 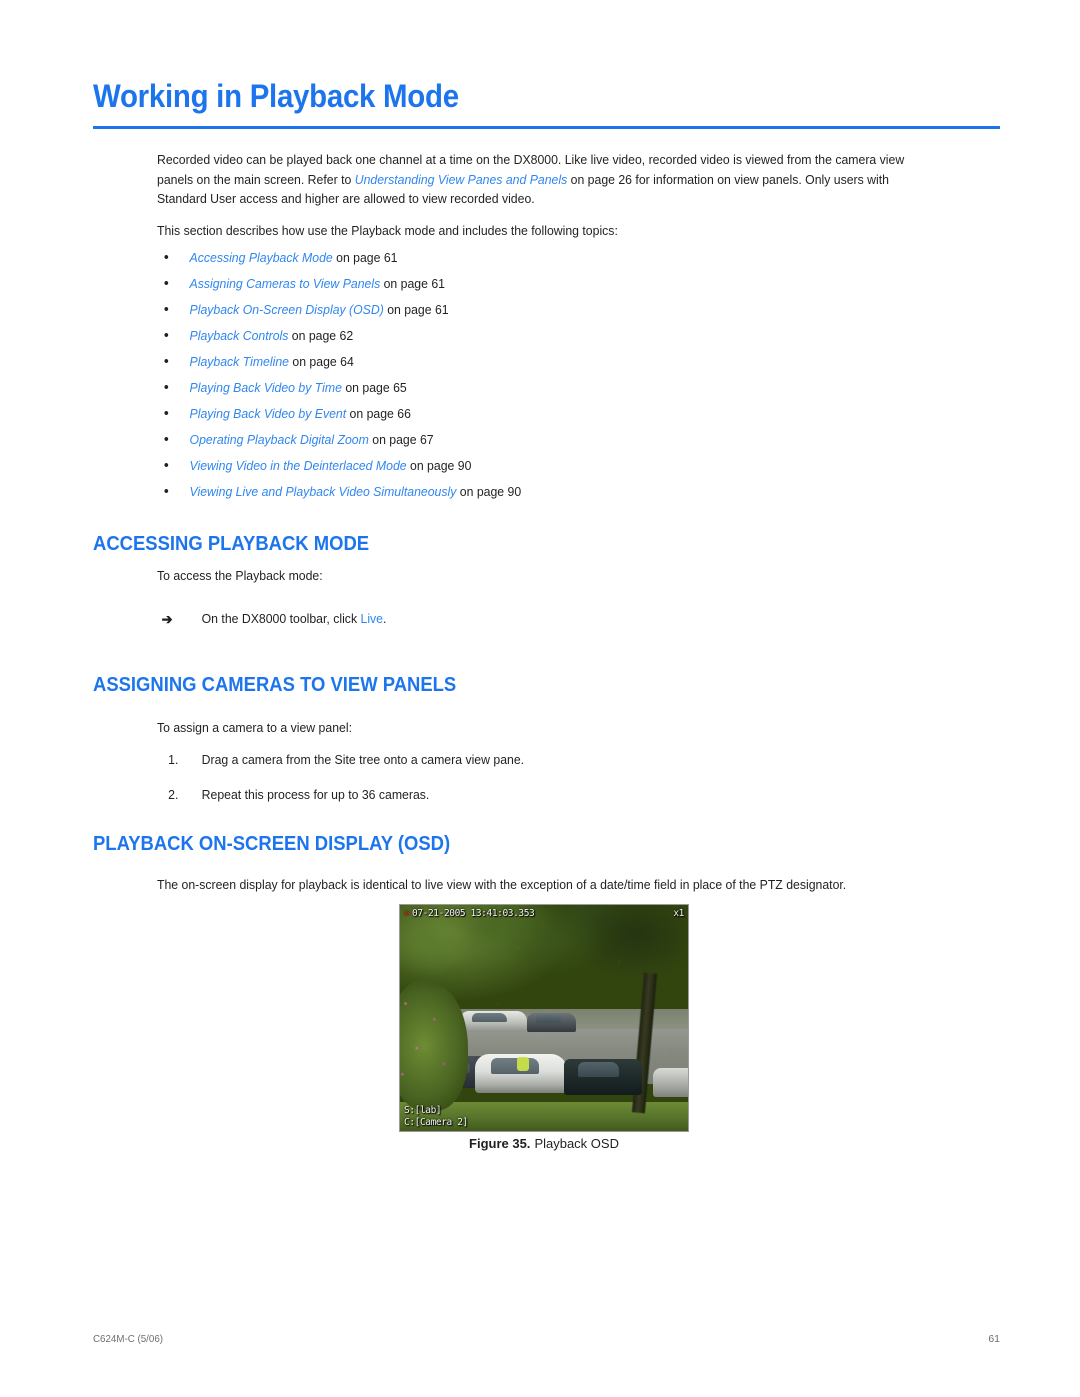 I want to click on topic-link: Playback Timeline, so click(x=239, y=361).